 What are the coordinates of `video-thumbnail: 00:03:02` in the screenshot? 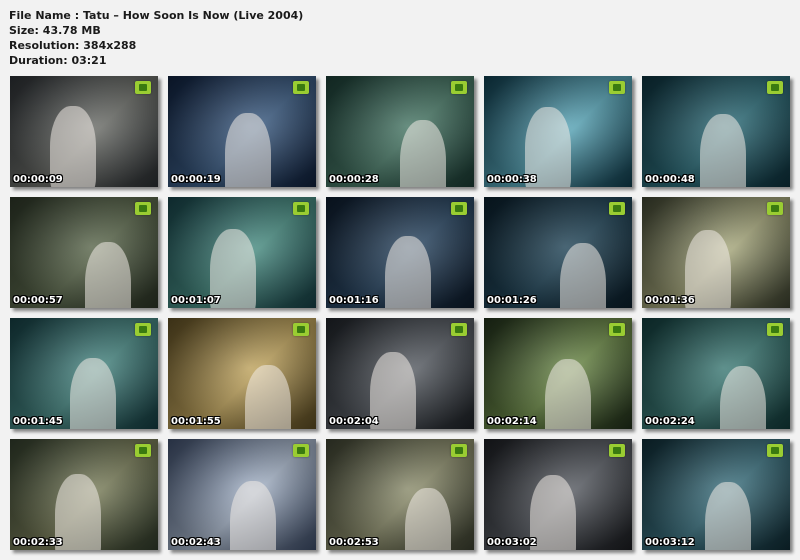 It's located at (558, 494).